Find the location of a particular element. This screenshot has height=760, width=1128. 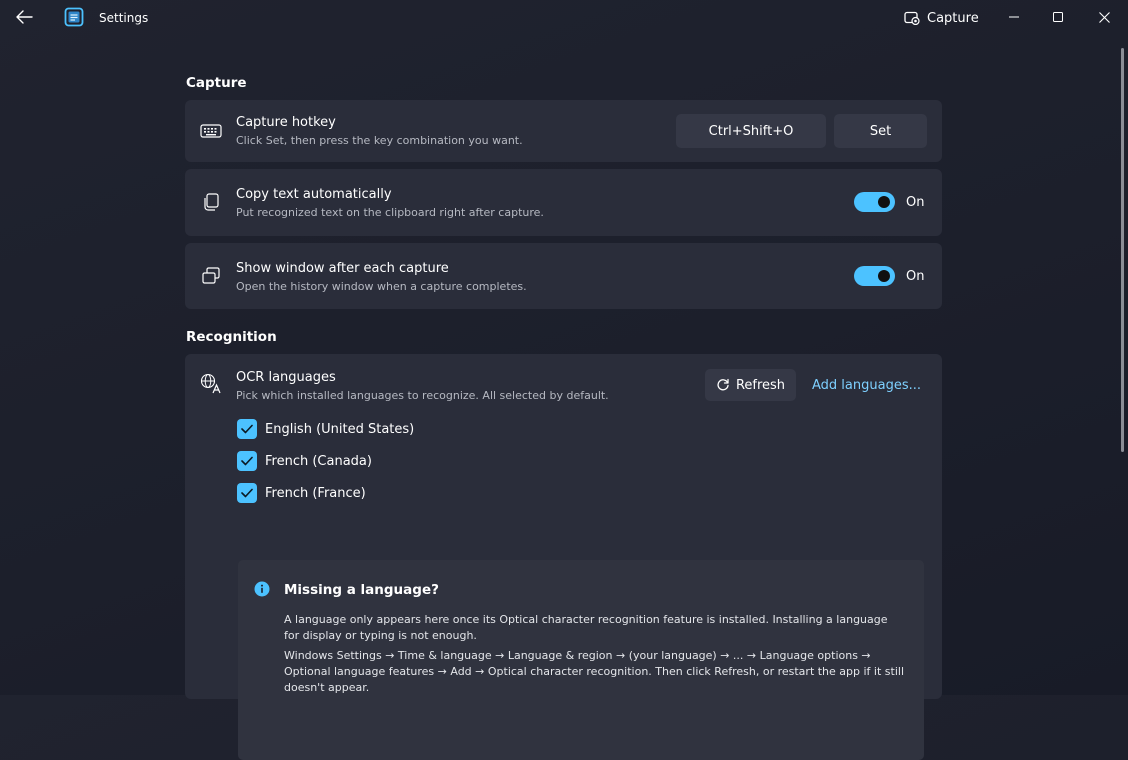

capture-button: Capture is located at coordinates (941, 18).